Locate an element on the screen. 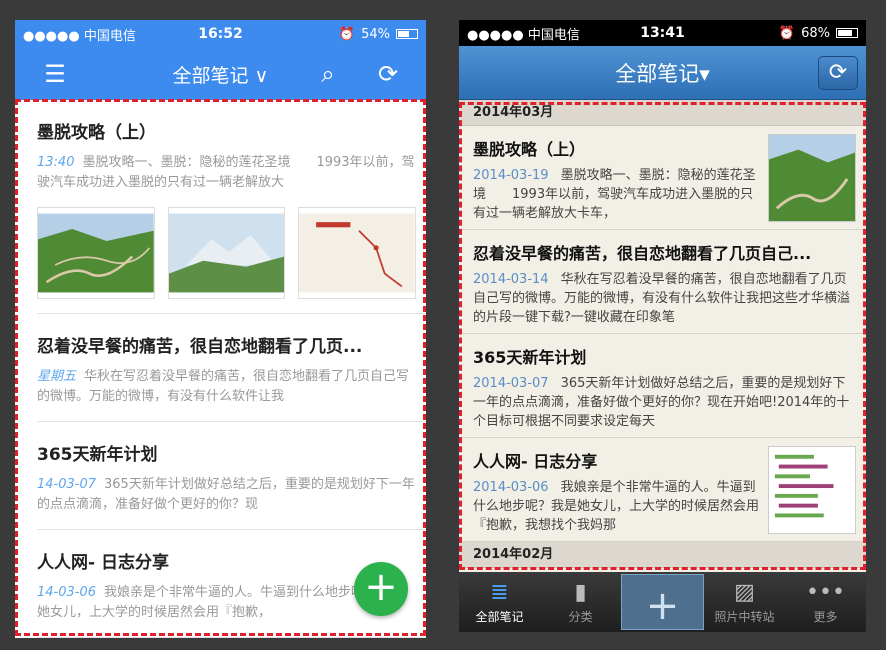 The width and height of the screenshot is (886, 650). status-time: 13:41 is located at coordinates (662, 33).